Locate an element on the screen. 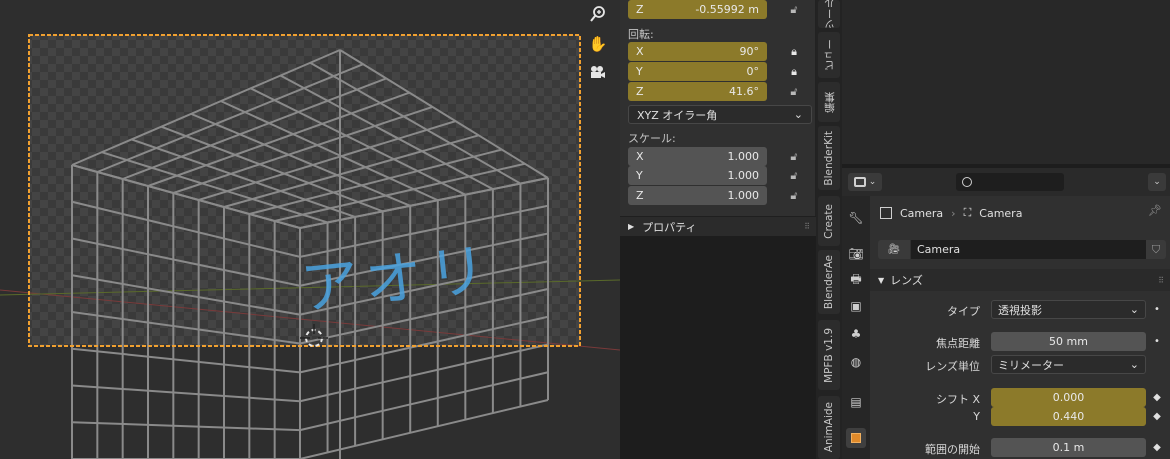 This screenshot has width=1170, height=459. rotation-x-field: X 90° is located at coordinates (697, 51).